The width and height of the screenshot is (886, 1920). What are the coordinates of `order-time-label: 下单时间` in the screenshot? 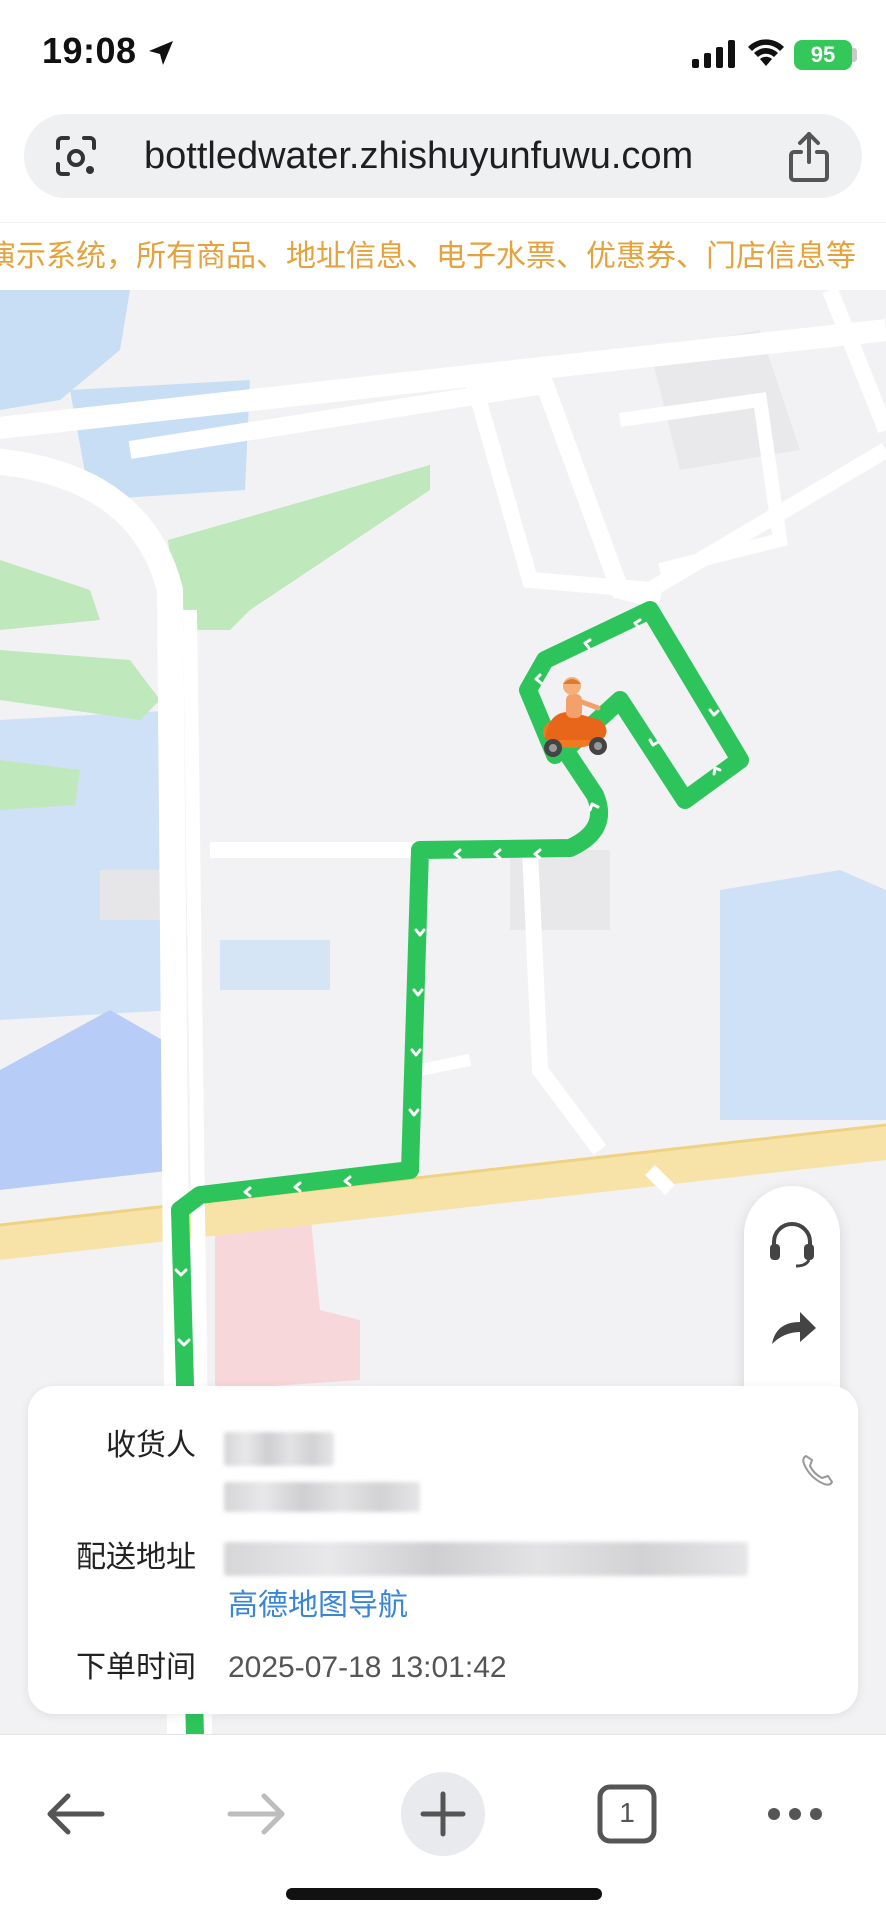 It's located at (136, 1667).